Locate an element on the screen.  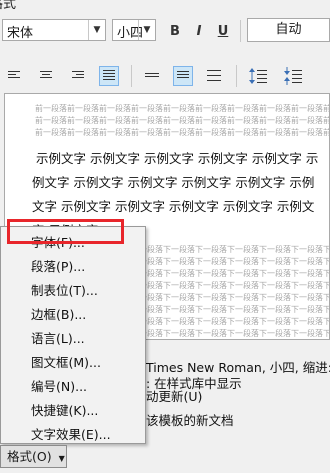
format-button-label: 格式(O) is located at coordinates (29, 456).